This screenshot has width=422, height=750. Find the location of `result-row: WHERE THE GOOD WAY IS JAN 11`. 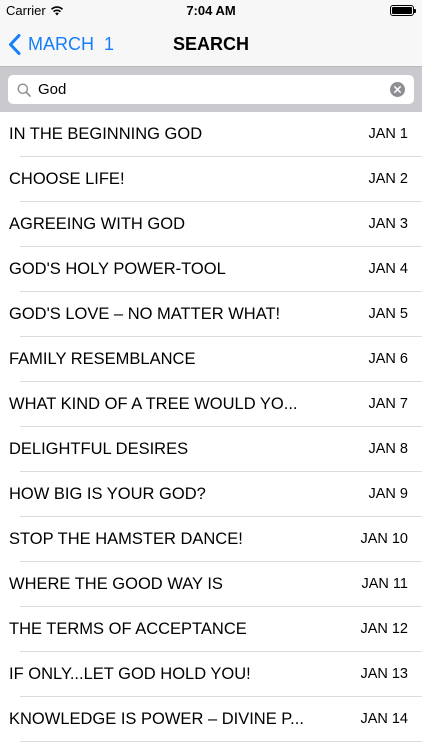

result-row: WHERE THE GOOD WAY IS JAN 11 is located at coordinates (211, 584).